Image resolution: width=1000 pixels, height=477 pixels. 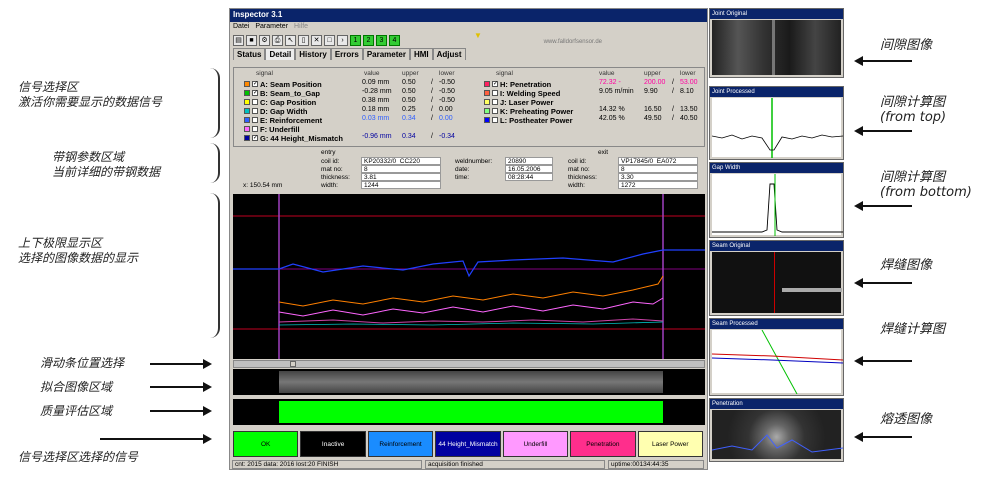 What do you see at coordinates (777, 443) in the screenshot?
I see `penetration-contour` at bounding box center [777, 443].